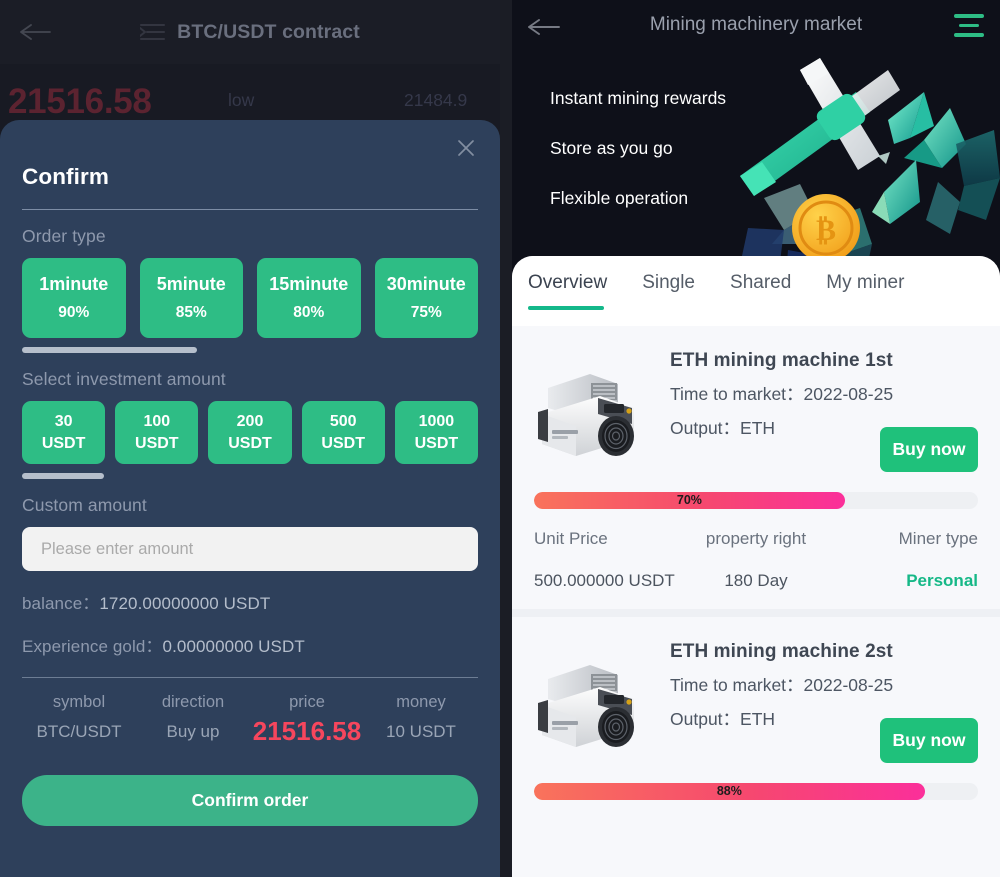  I want to click on investment-amount: 100, so click(157, 421).